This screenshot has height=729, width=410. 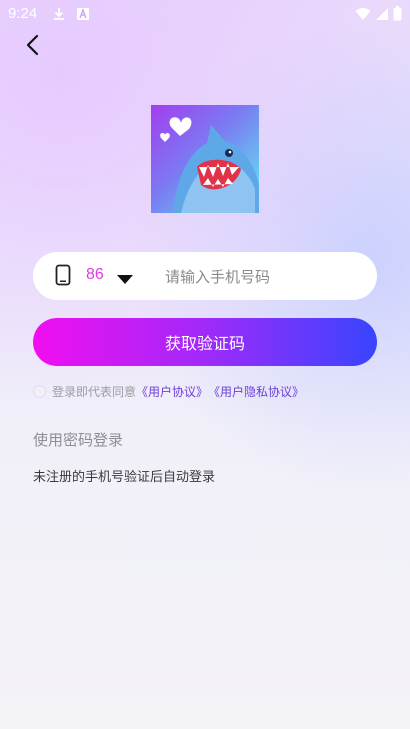 What do you see at coordinates (124, 477) in the screenshot?
I see `auto-register-note: 未注册的手机号验证后自动登录` at bounding box center [124, 477].